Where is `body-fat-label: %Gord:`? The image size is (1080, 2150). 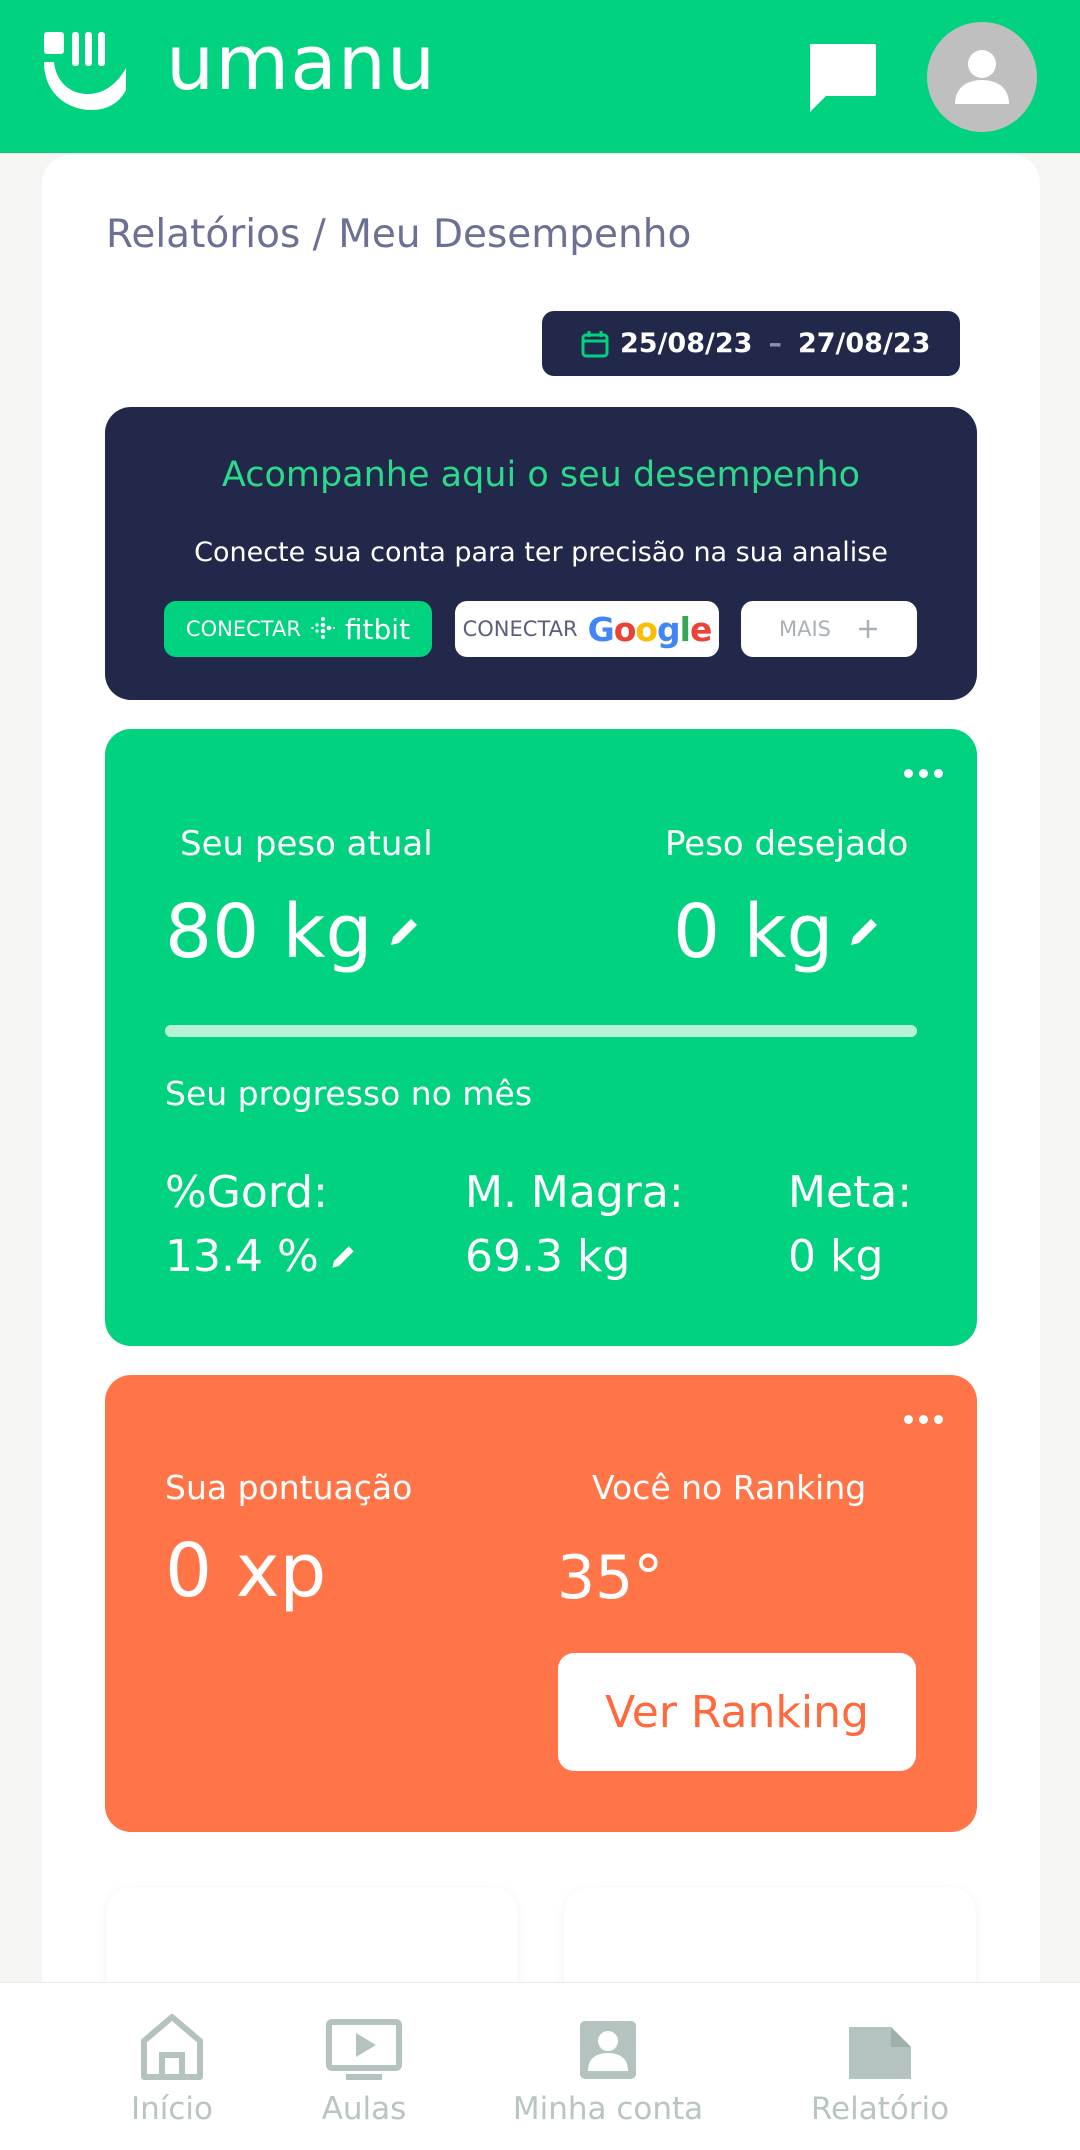 body-fat-label: %Gord: is located at coordinates (246, 1192).